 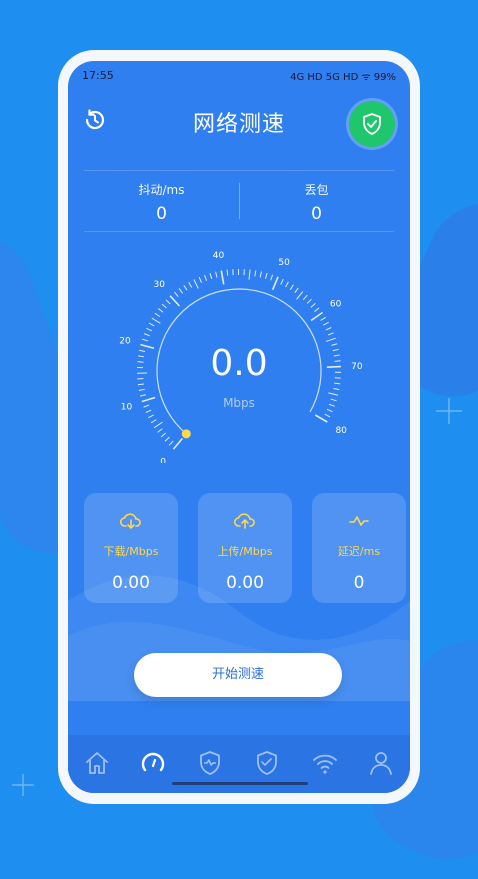 I want to click on stats-panel: 抖动/ms 0 丢包 0, so click(x=239, y=201).